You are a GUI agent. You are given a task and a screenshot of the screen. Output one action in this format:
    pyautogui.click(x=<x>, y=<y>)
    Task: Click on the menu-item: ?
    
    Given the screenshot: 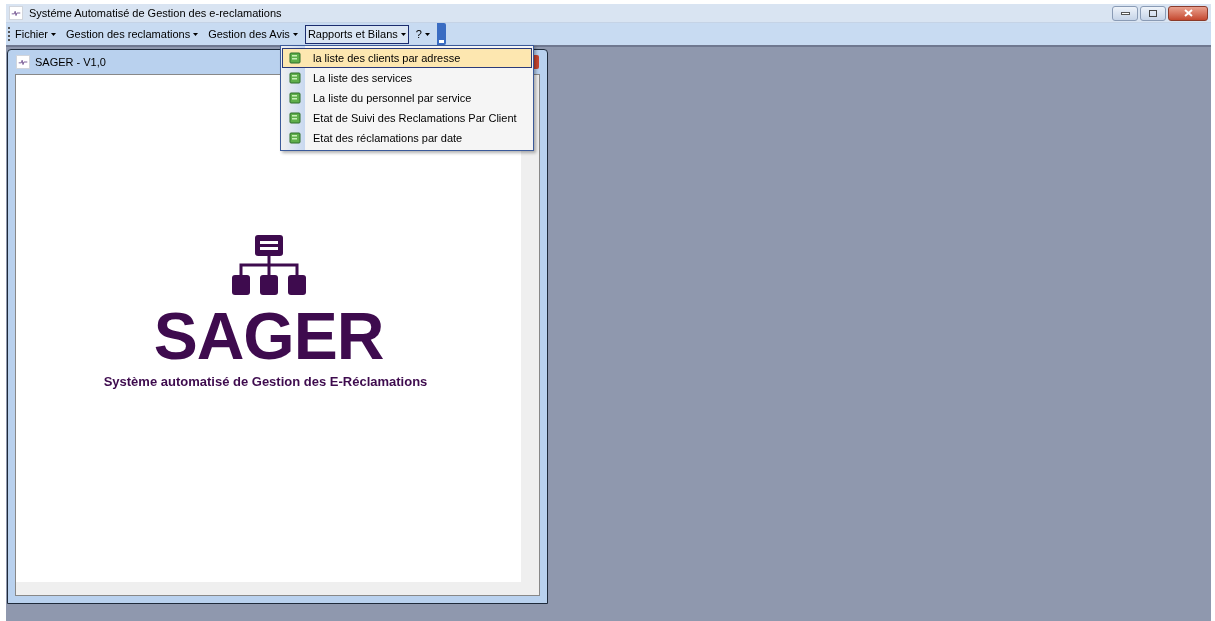 What is the action you would take?
    pyautogui.click(x=422, y=34)
    